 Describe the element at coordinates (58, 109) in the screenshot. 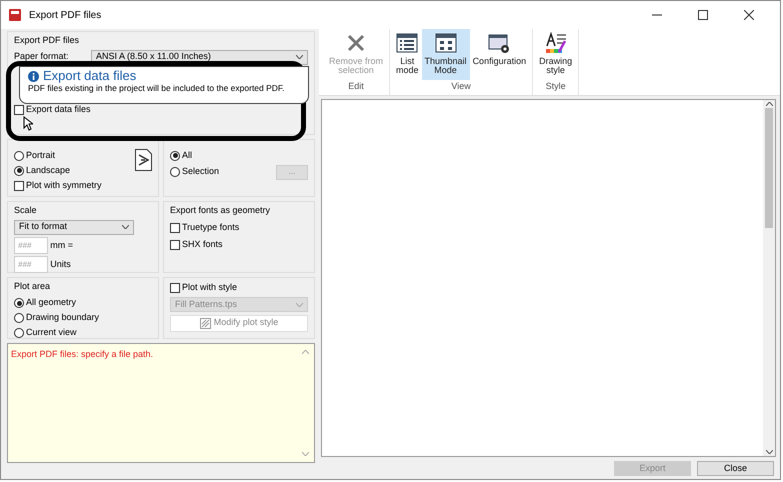

I see `checkbox-label: Export data files` at that location.